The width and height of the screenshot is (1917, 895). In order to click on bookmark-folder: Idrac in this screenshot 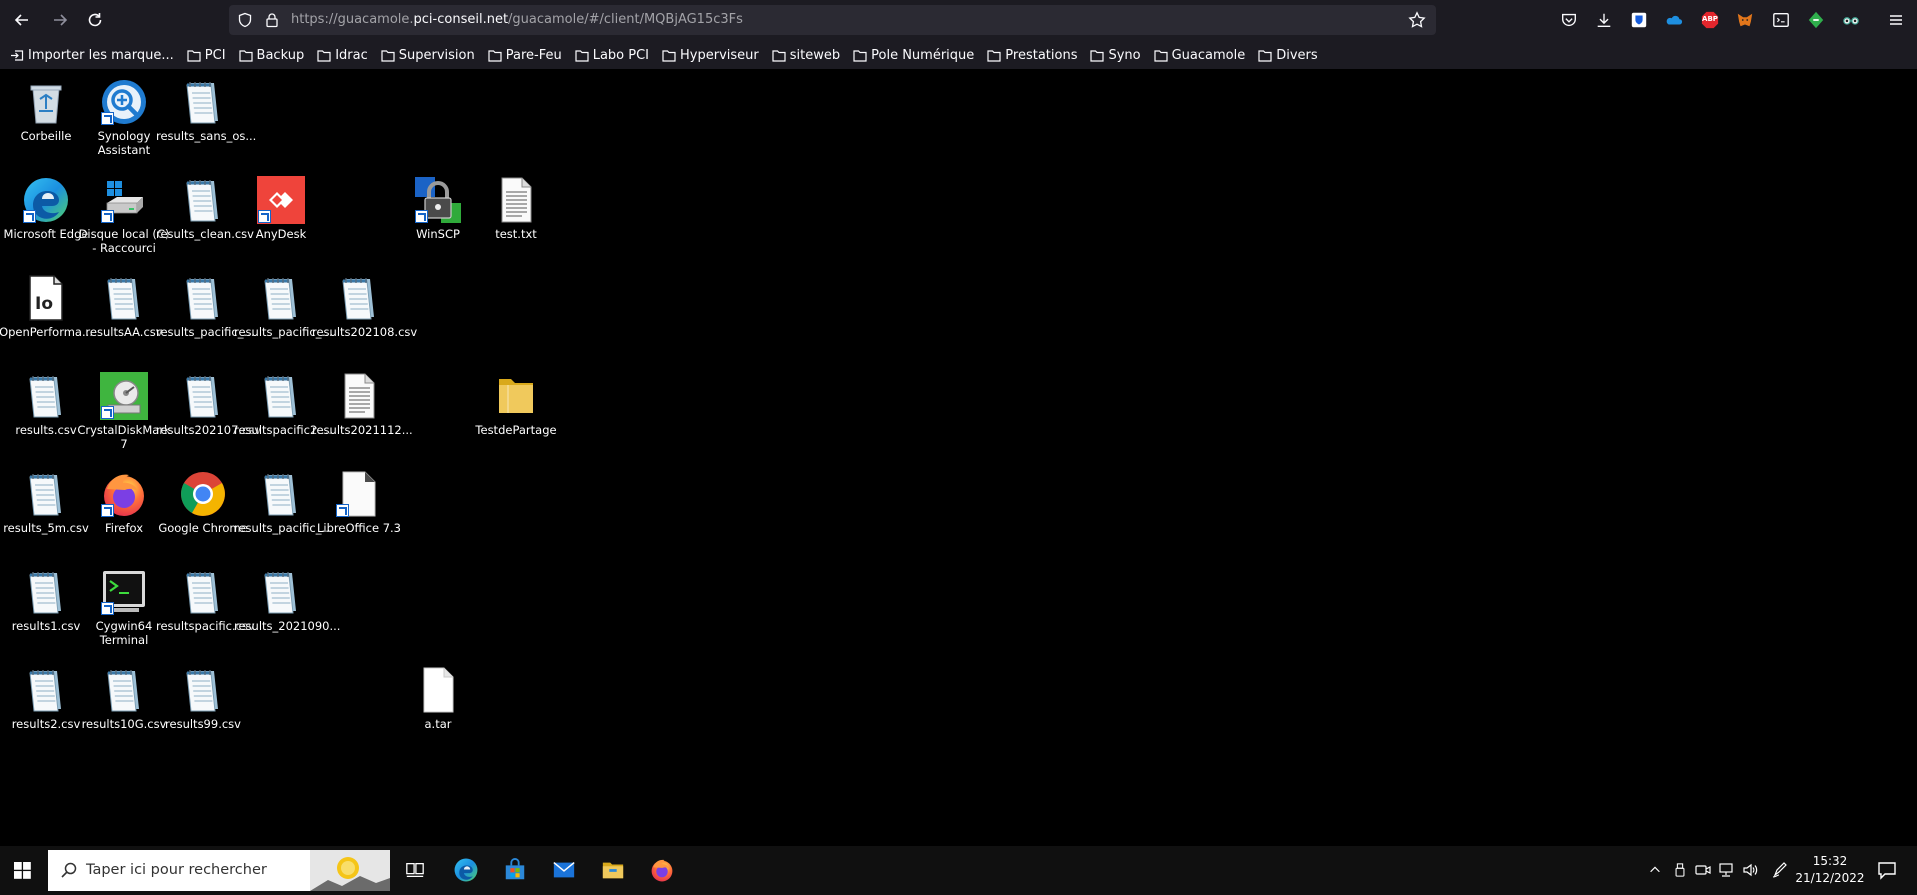, I will do `click(342, 55)`.